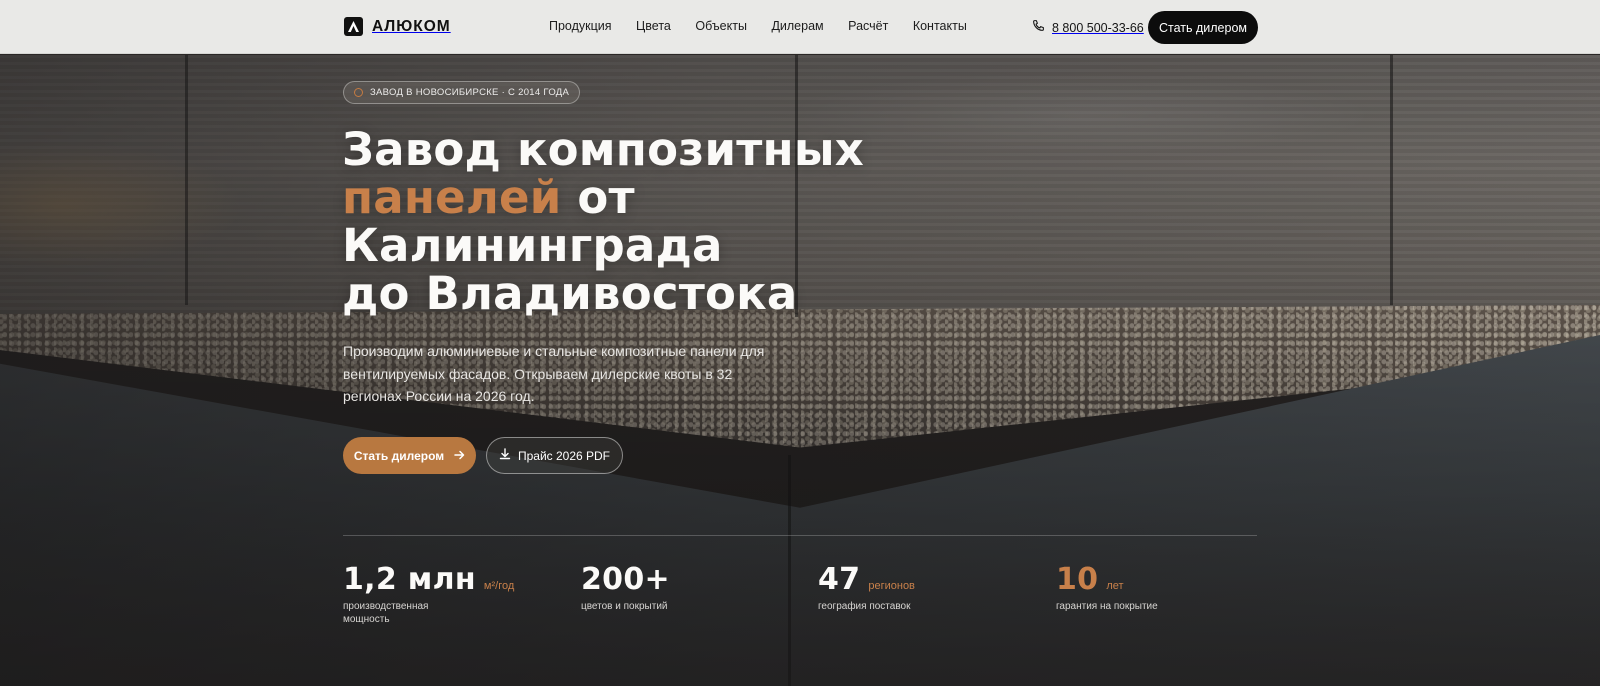 This screenshot has height=686, width=1600. I want to click on stat-value: 200+, so click(625, 579).